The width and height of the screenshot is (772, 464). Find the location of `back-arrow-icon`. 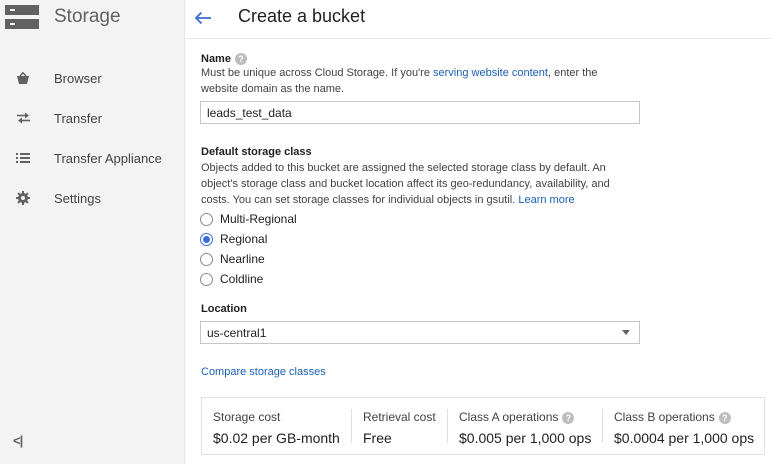

back-arrow-icon is located at coordinates (205, 18).